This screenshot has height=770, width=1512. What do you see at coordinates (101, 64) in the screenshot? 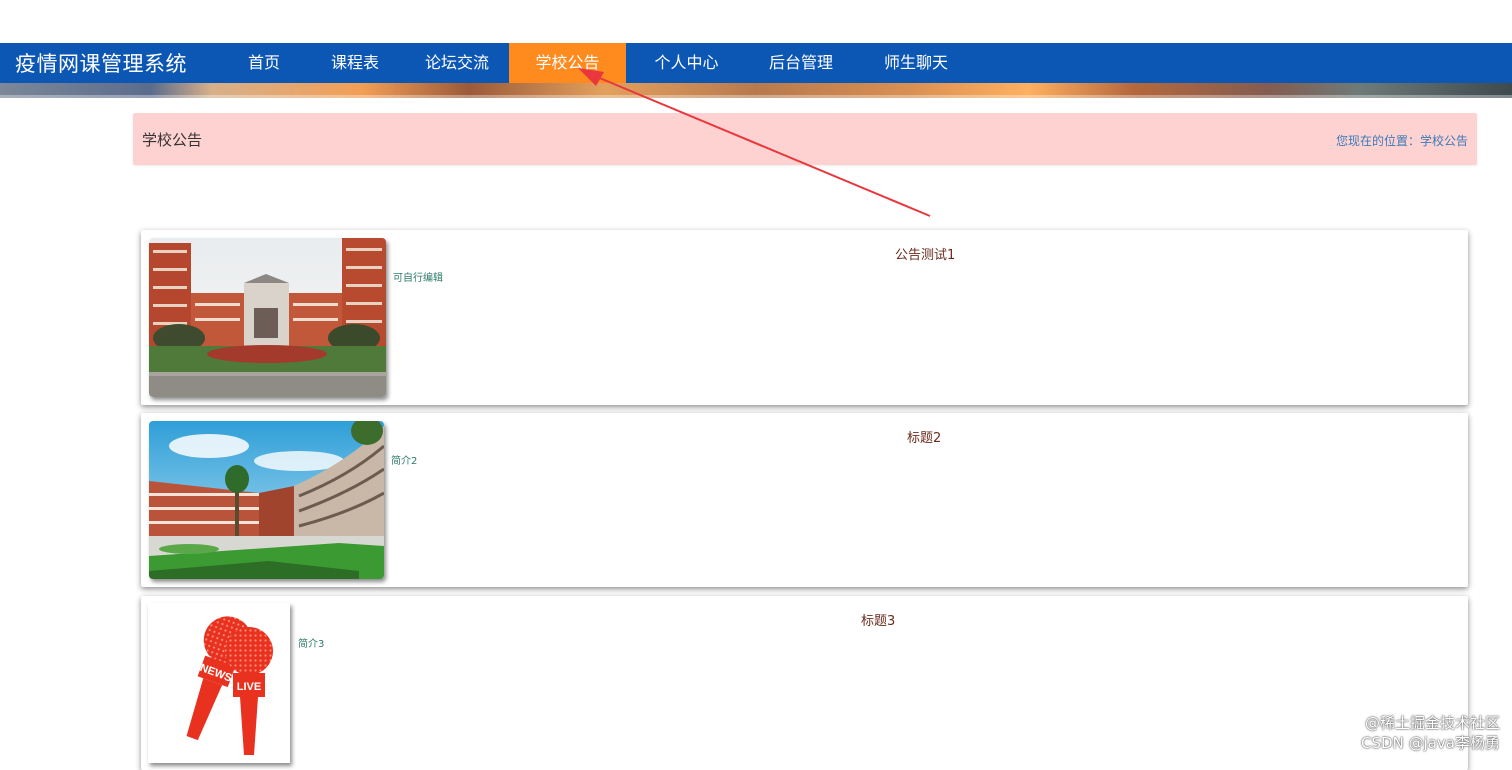
I see `site-title: 疫情网课管理系统` at bounding box center [101, 64].